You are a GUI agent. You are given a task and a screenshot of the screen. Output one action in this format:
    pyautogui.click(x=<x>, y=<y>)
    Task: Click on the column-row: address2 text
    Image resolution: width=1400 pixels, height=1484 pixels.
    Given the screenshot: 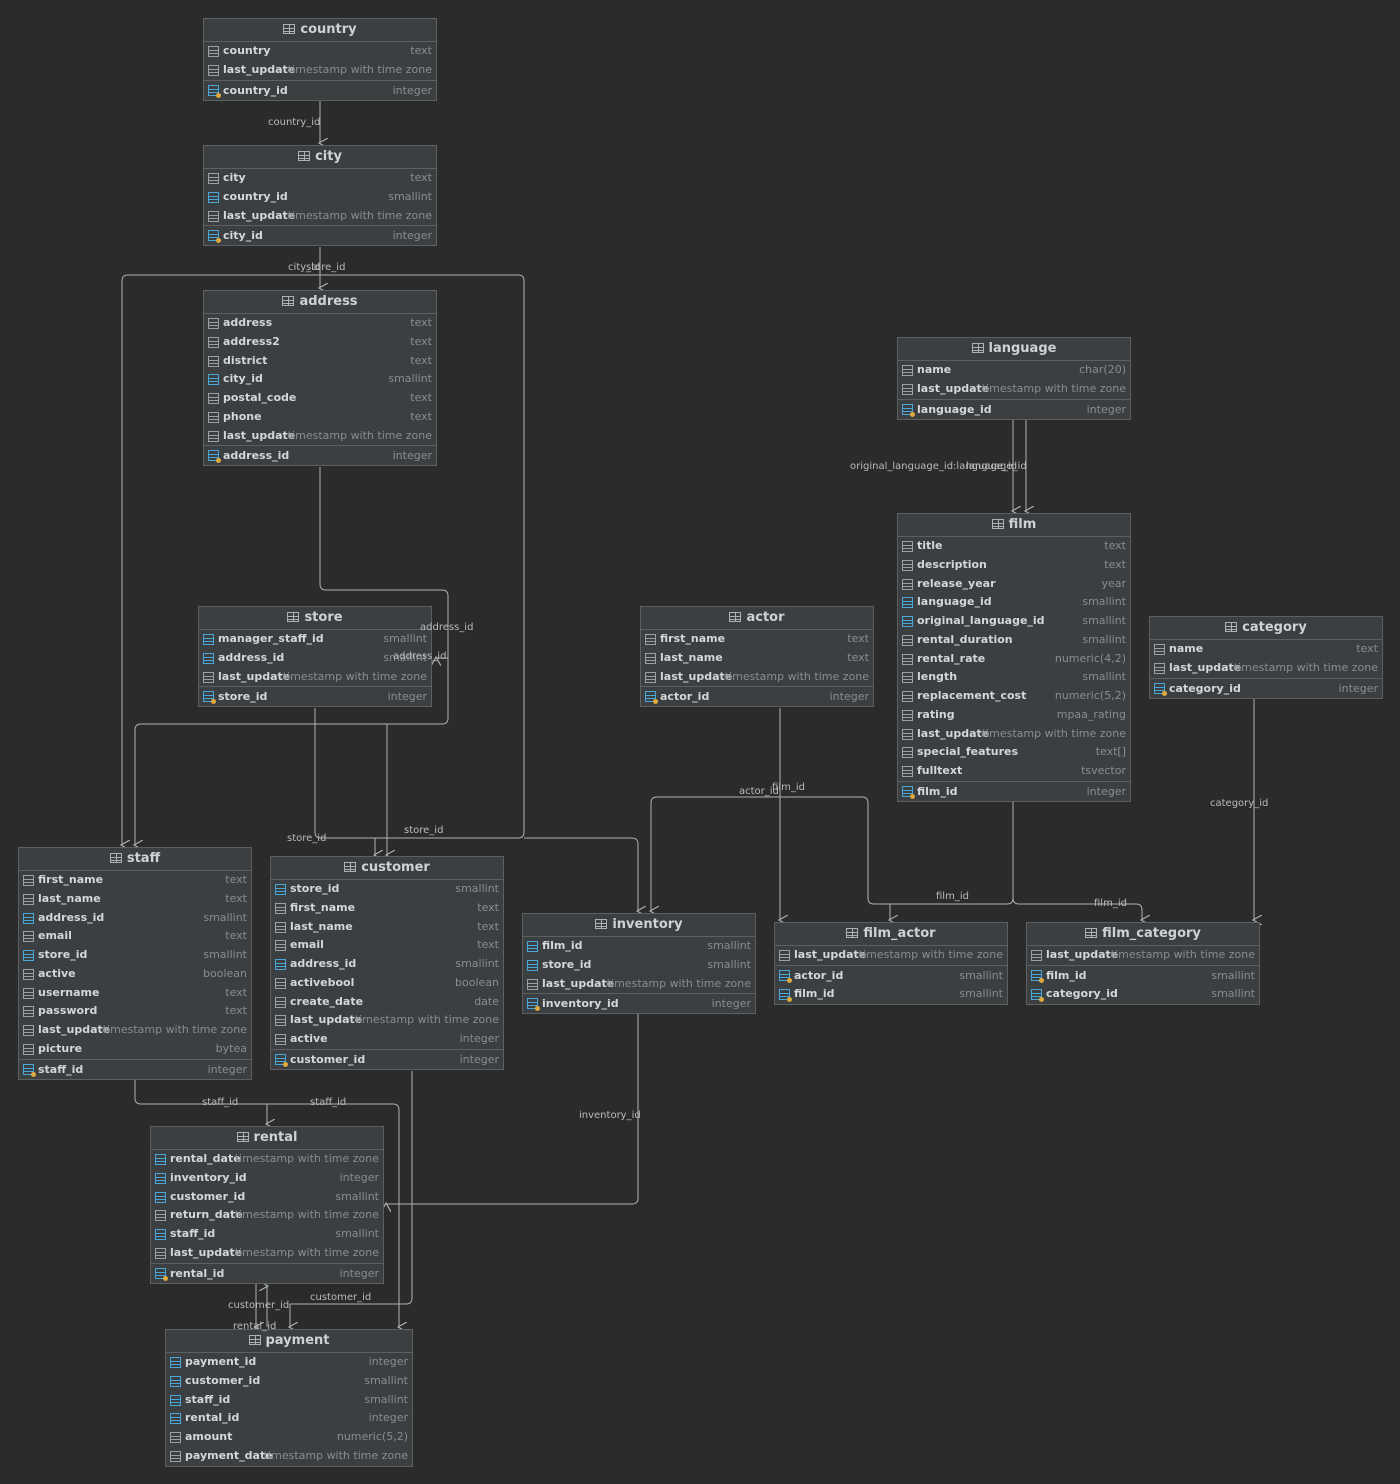 What is the action you would take?
    pyautogui.click(x=320, y=342)
    